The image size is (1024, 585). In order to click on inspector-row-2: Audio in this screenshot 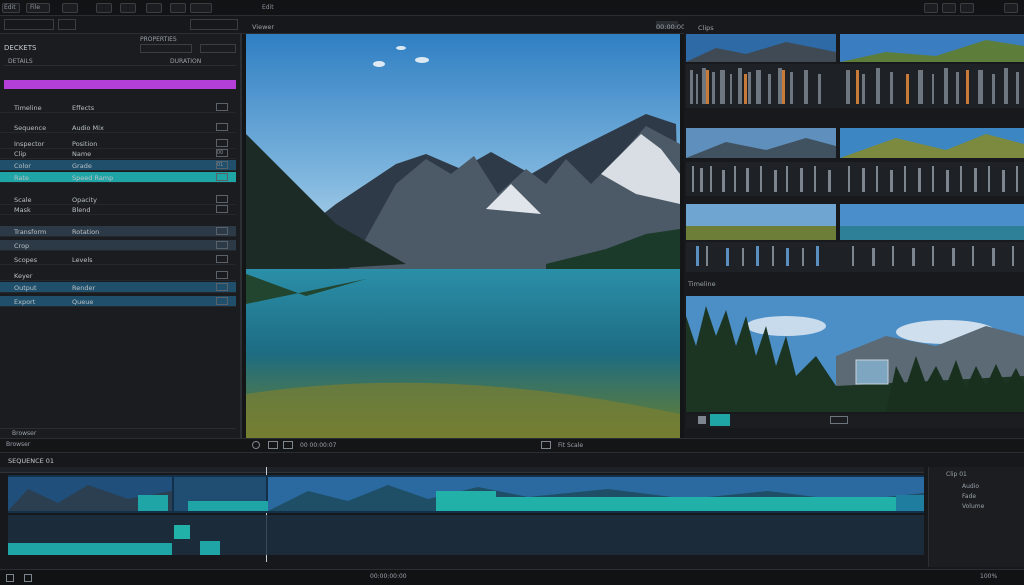, I will do `click(971, 486)`.